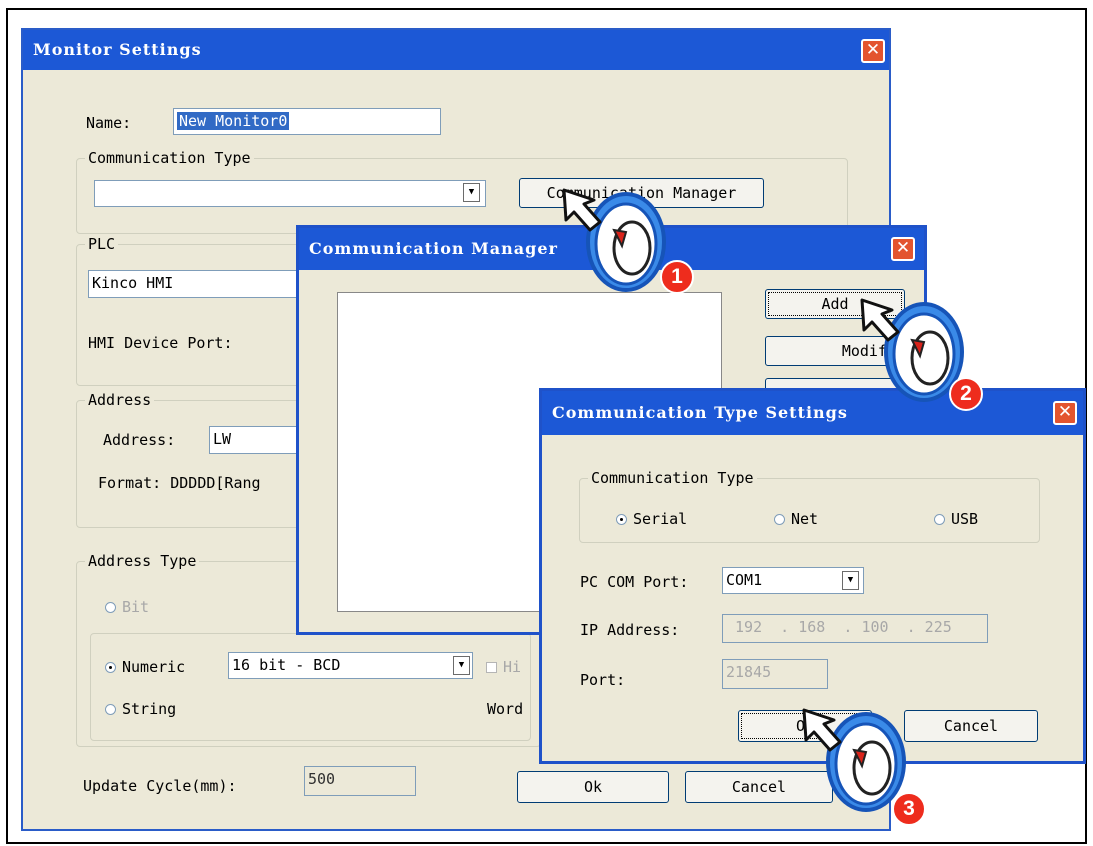  What do you see at coordinates (140, 709) in the screenshot?
I see `string-radio: String` at bounding box center [140, 709].